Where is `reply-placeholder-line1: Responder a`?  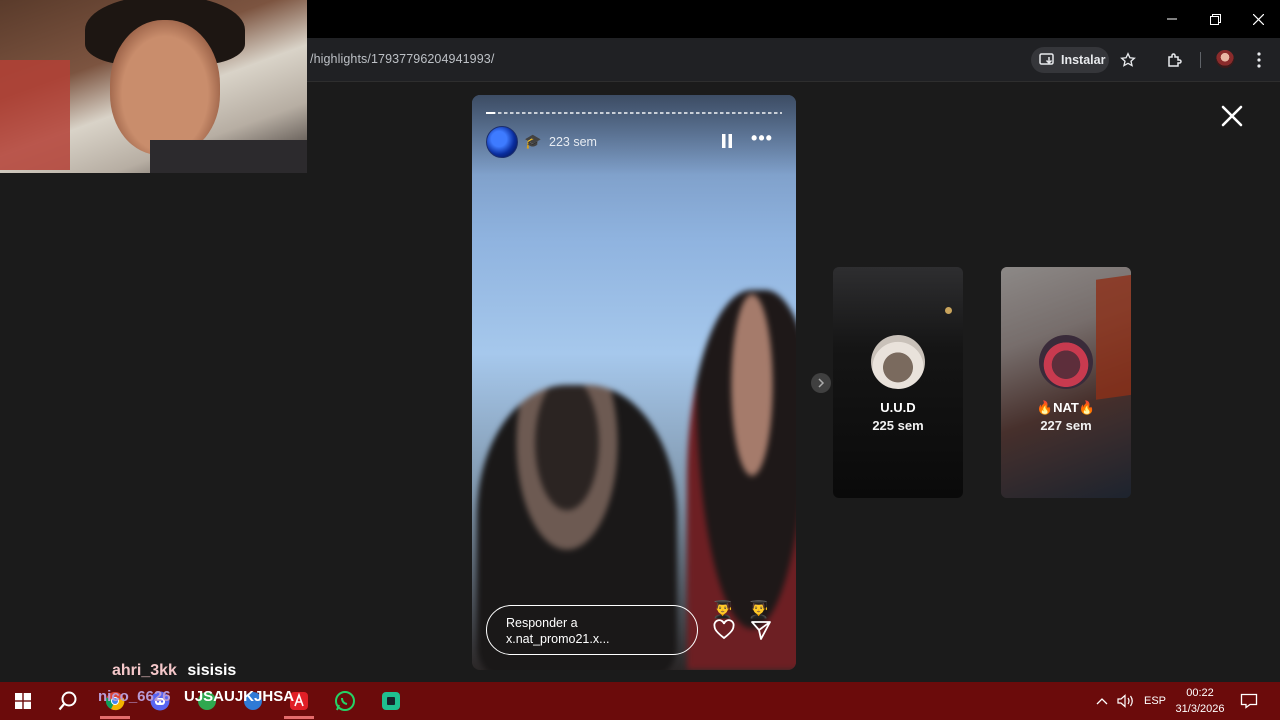 reply-placeholder-line1: Responder a is located at coordinates (542, 623).